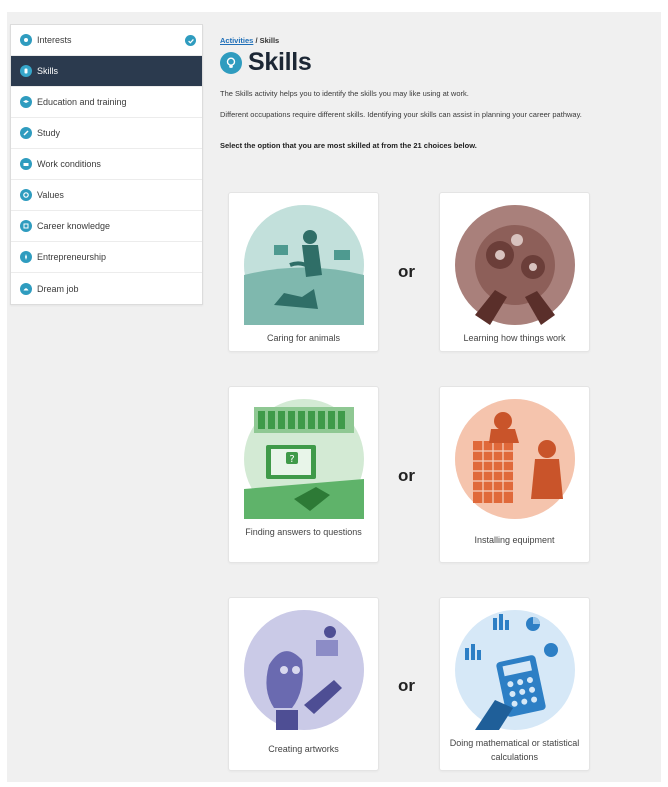 This screenshot has height=787, width=668. What do you see at coordinates (106, 288) in the screenshot?
I see `sidebar-item-dream-job: Dream job` at bounding box center [106, 288].